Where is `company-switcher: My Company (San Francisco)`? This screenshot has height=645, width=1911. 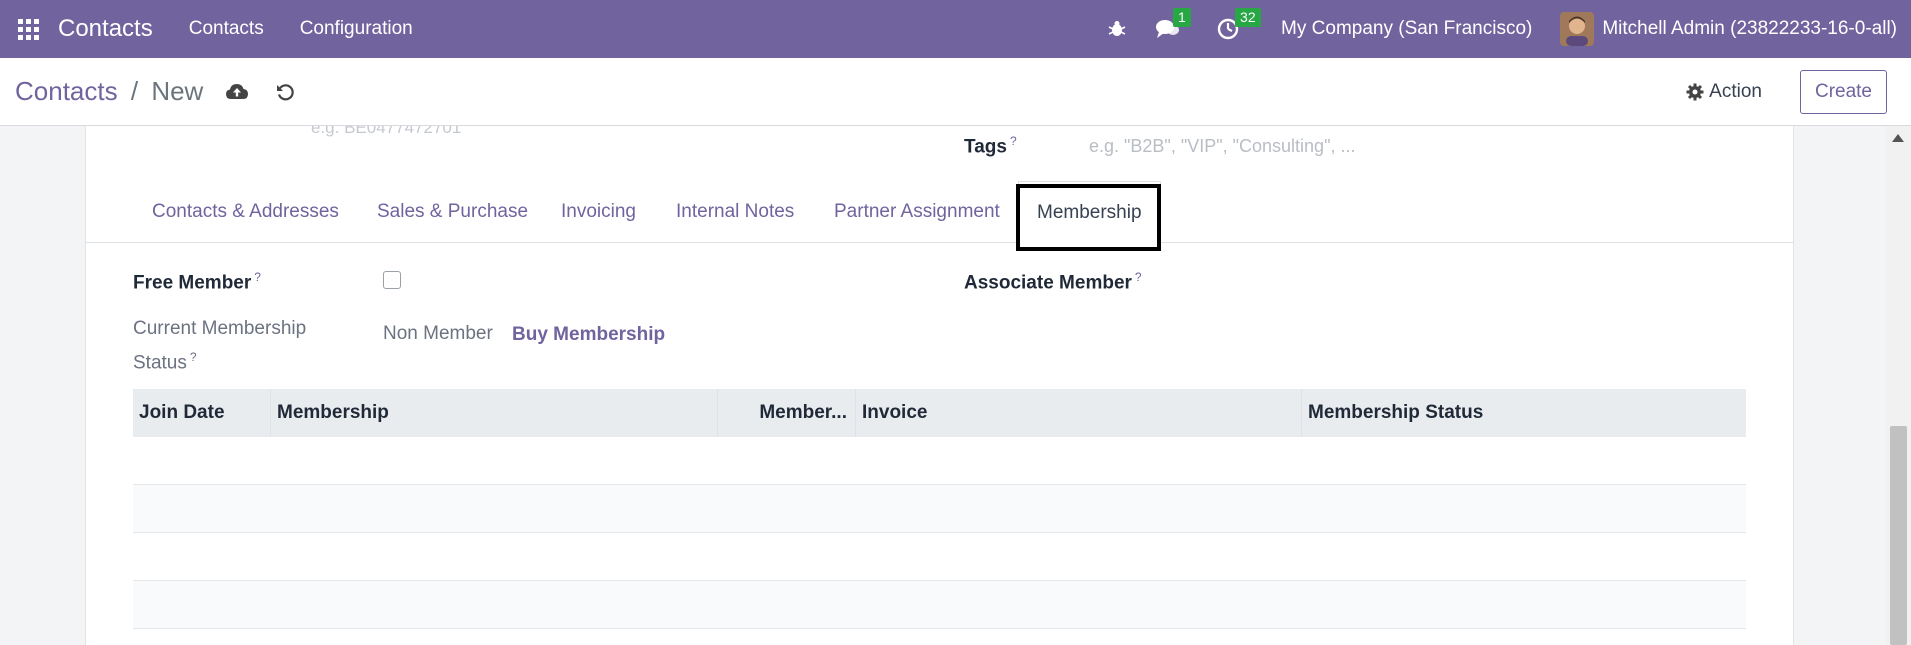 company-switcher: My Company (San Francisco) is located at coordinates (1406, 29).